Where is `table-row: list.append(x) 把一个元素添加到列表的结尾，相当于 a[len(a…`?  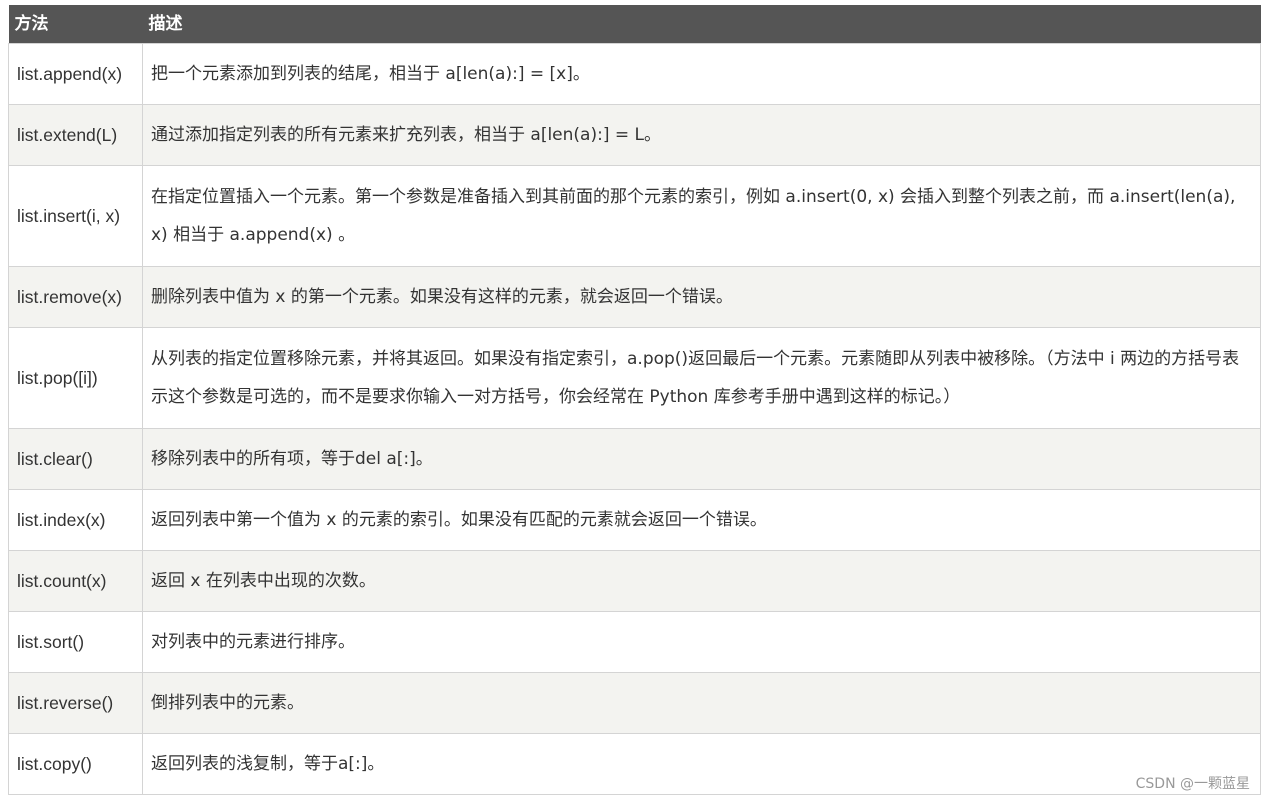 table-row: list.append(x) 把一个元素添加到列表的结尾，相当于 a[len(a… is located at coordinates (634, 74).